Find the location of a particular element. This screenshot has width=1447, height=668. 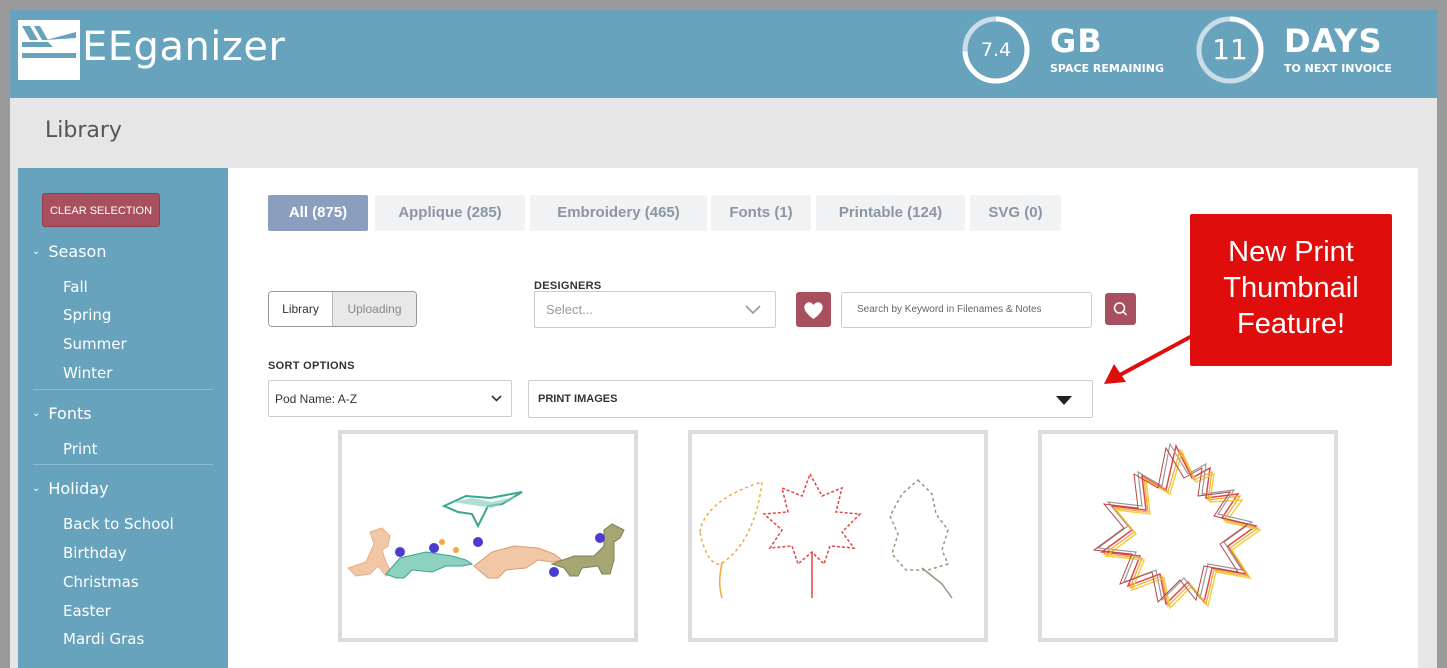

storage-value: 7.4 is located at coordinates (996, 50).